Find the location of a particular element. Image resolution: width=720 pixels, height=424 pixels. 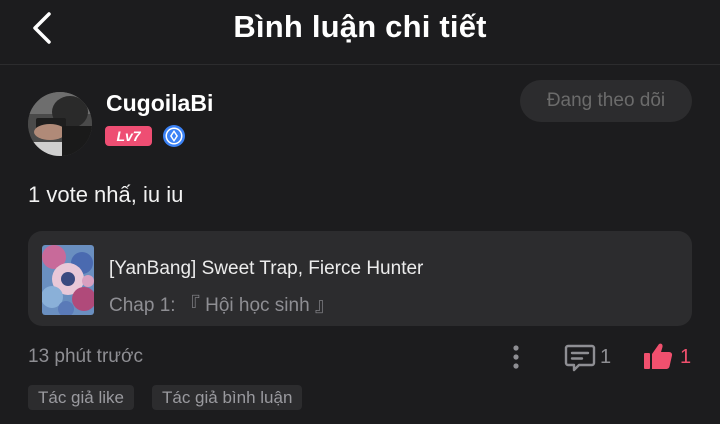

diamond-badge-icon is located at coordinates (174, 136).